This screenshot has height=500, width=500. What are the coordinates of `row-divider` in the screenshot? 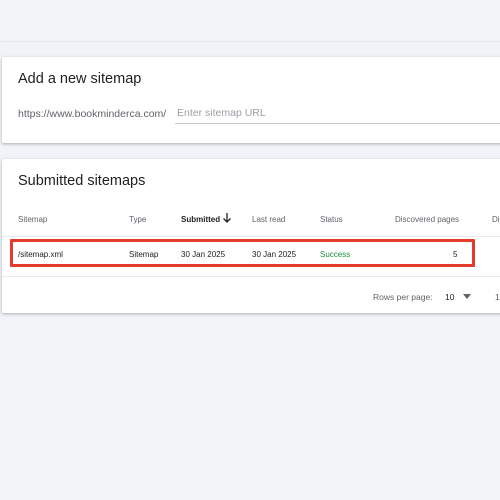 It's located at (251, 276).